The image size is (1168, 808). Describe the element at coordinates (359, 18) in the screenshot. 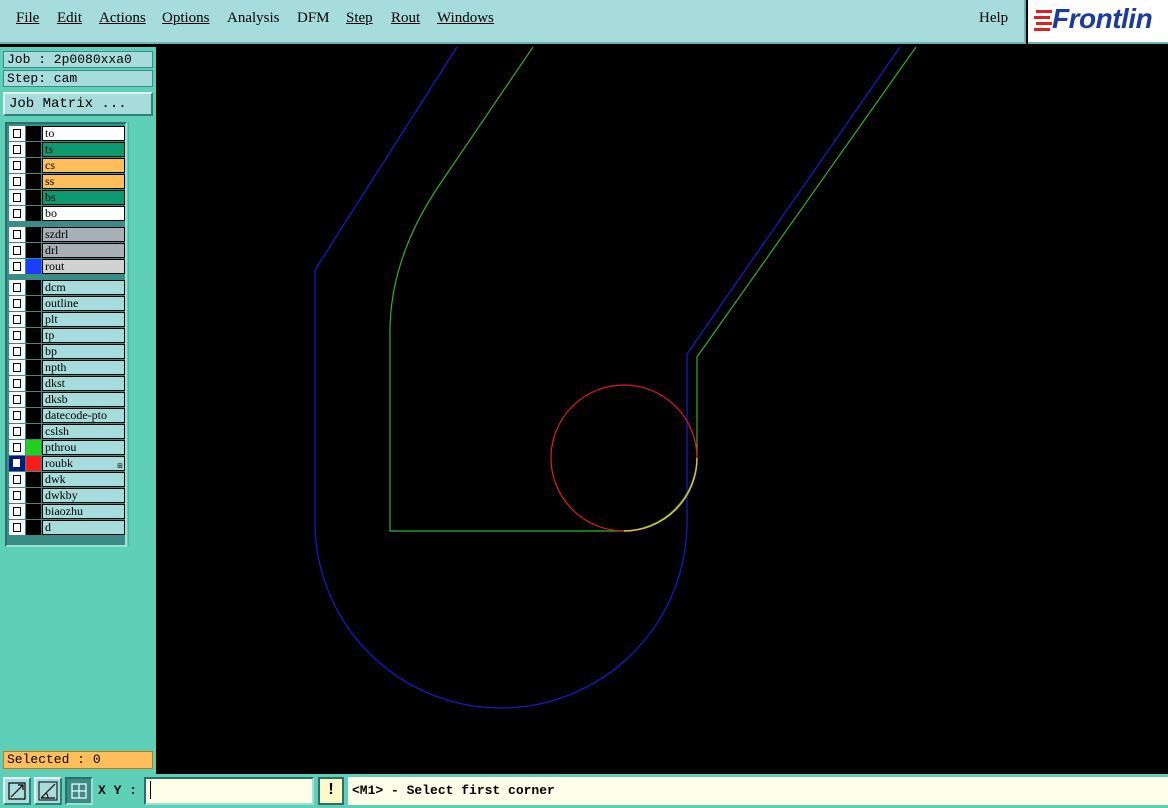

I see `menu-step: Step` at that location.